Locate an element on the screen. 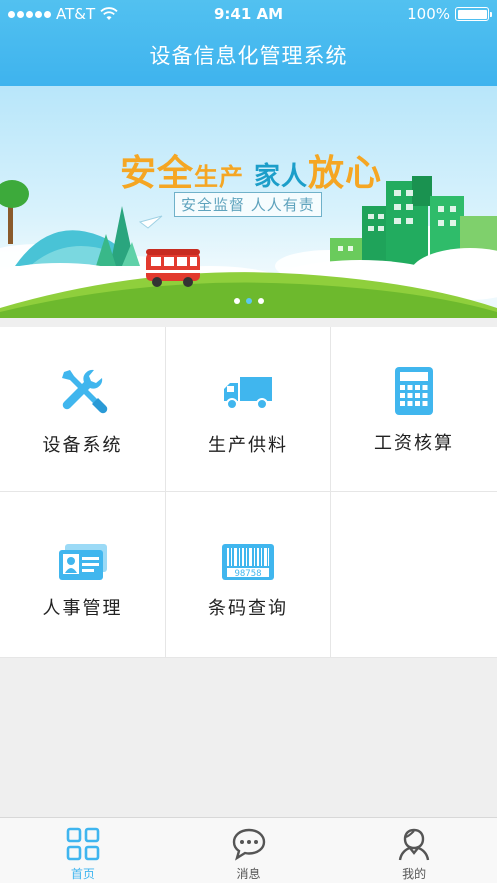 This screenshot has width=497, height=883. headline-safety: 安全 is located at coordinates (157, 173).